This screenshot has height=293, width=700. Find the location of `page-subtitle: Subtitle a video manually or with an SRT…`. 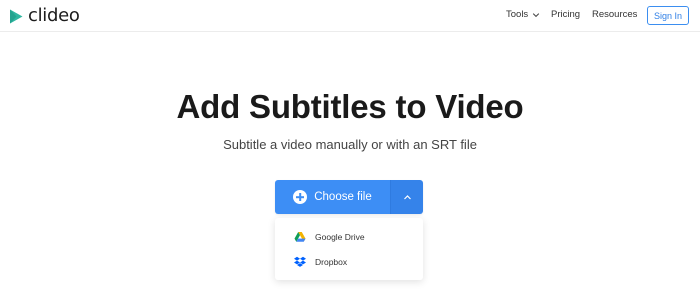

page-subtitle: Subtitle a video manually or with an SRT… is located at coordinates (350, 144).